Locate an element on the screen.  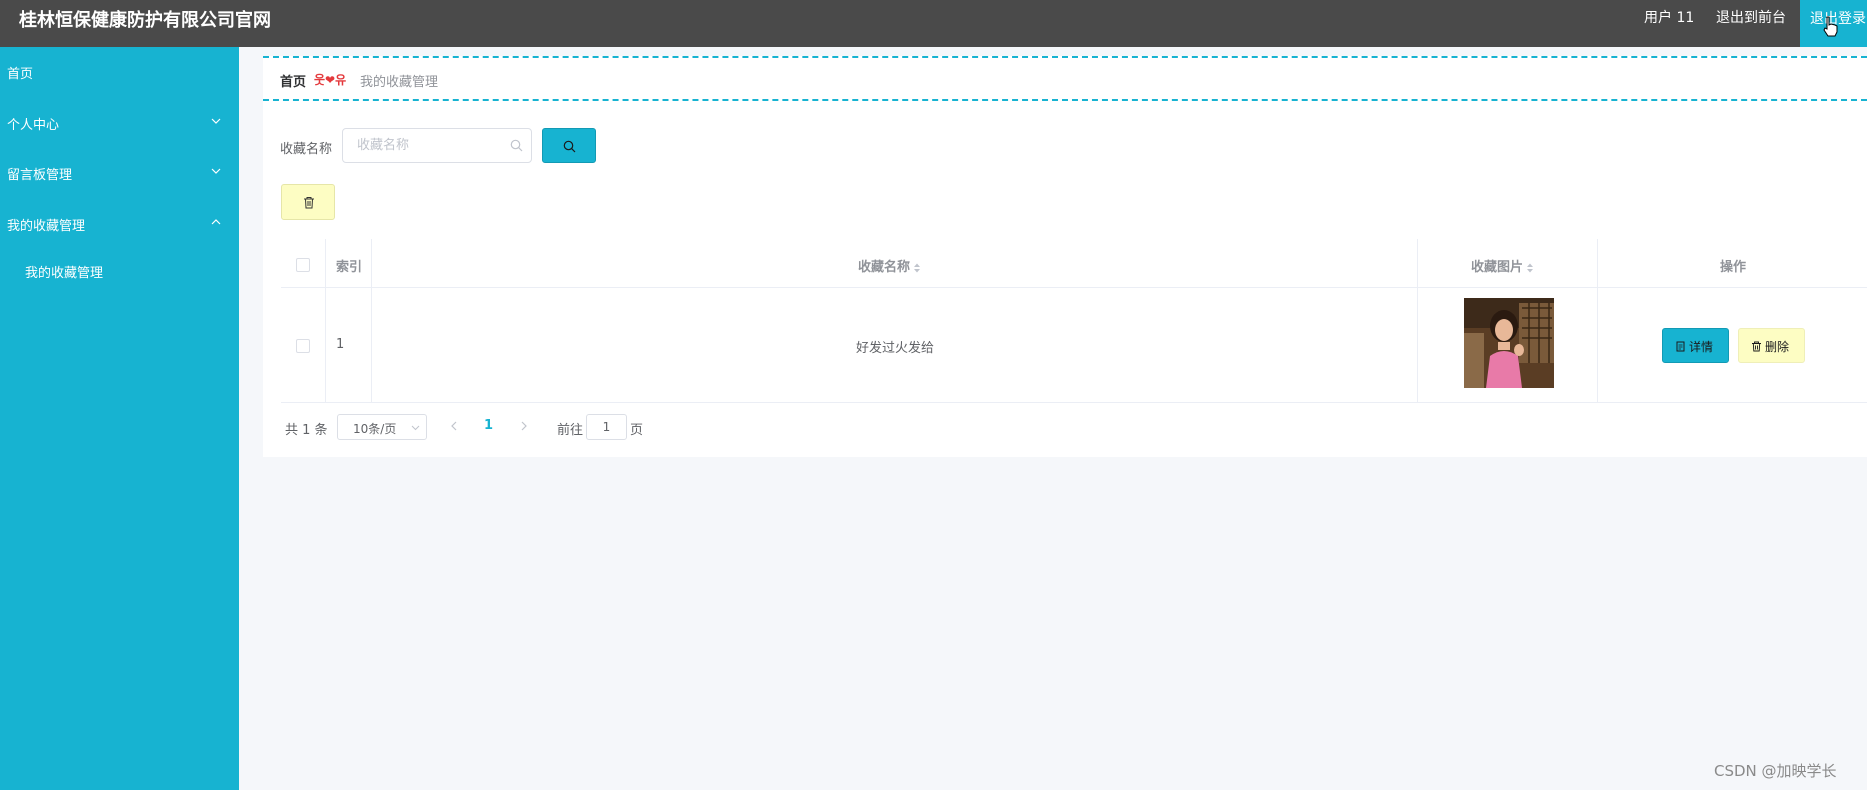
cell-name: 好发过火发给 is located at coordinates (895, 348).